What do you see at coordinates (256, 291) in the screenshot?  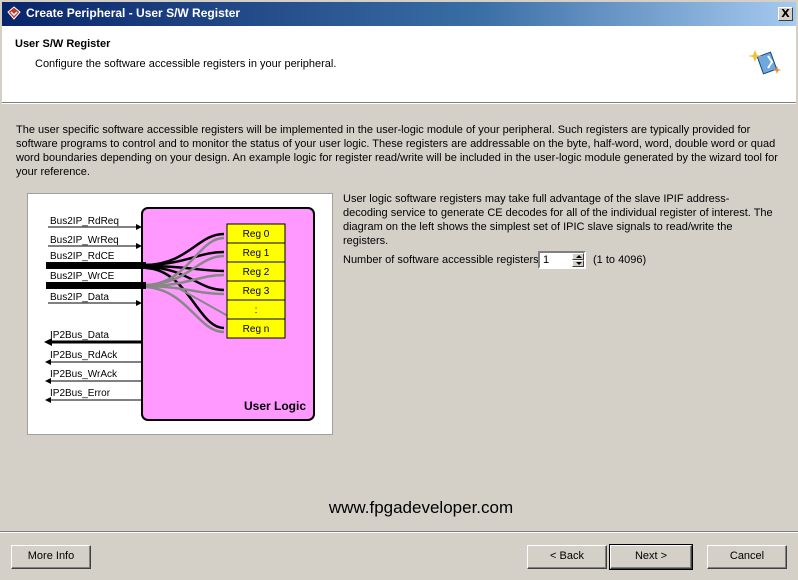 I see `register-label: Reg 3` at bounding box center [256, 291].